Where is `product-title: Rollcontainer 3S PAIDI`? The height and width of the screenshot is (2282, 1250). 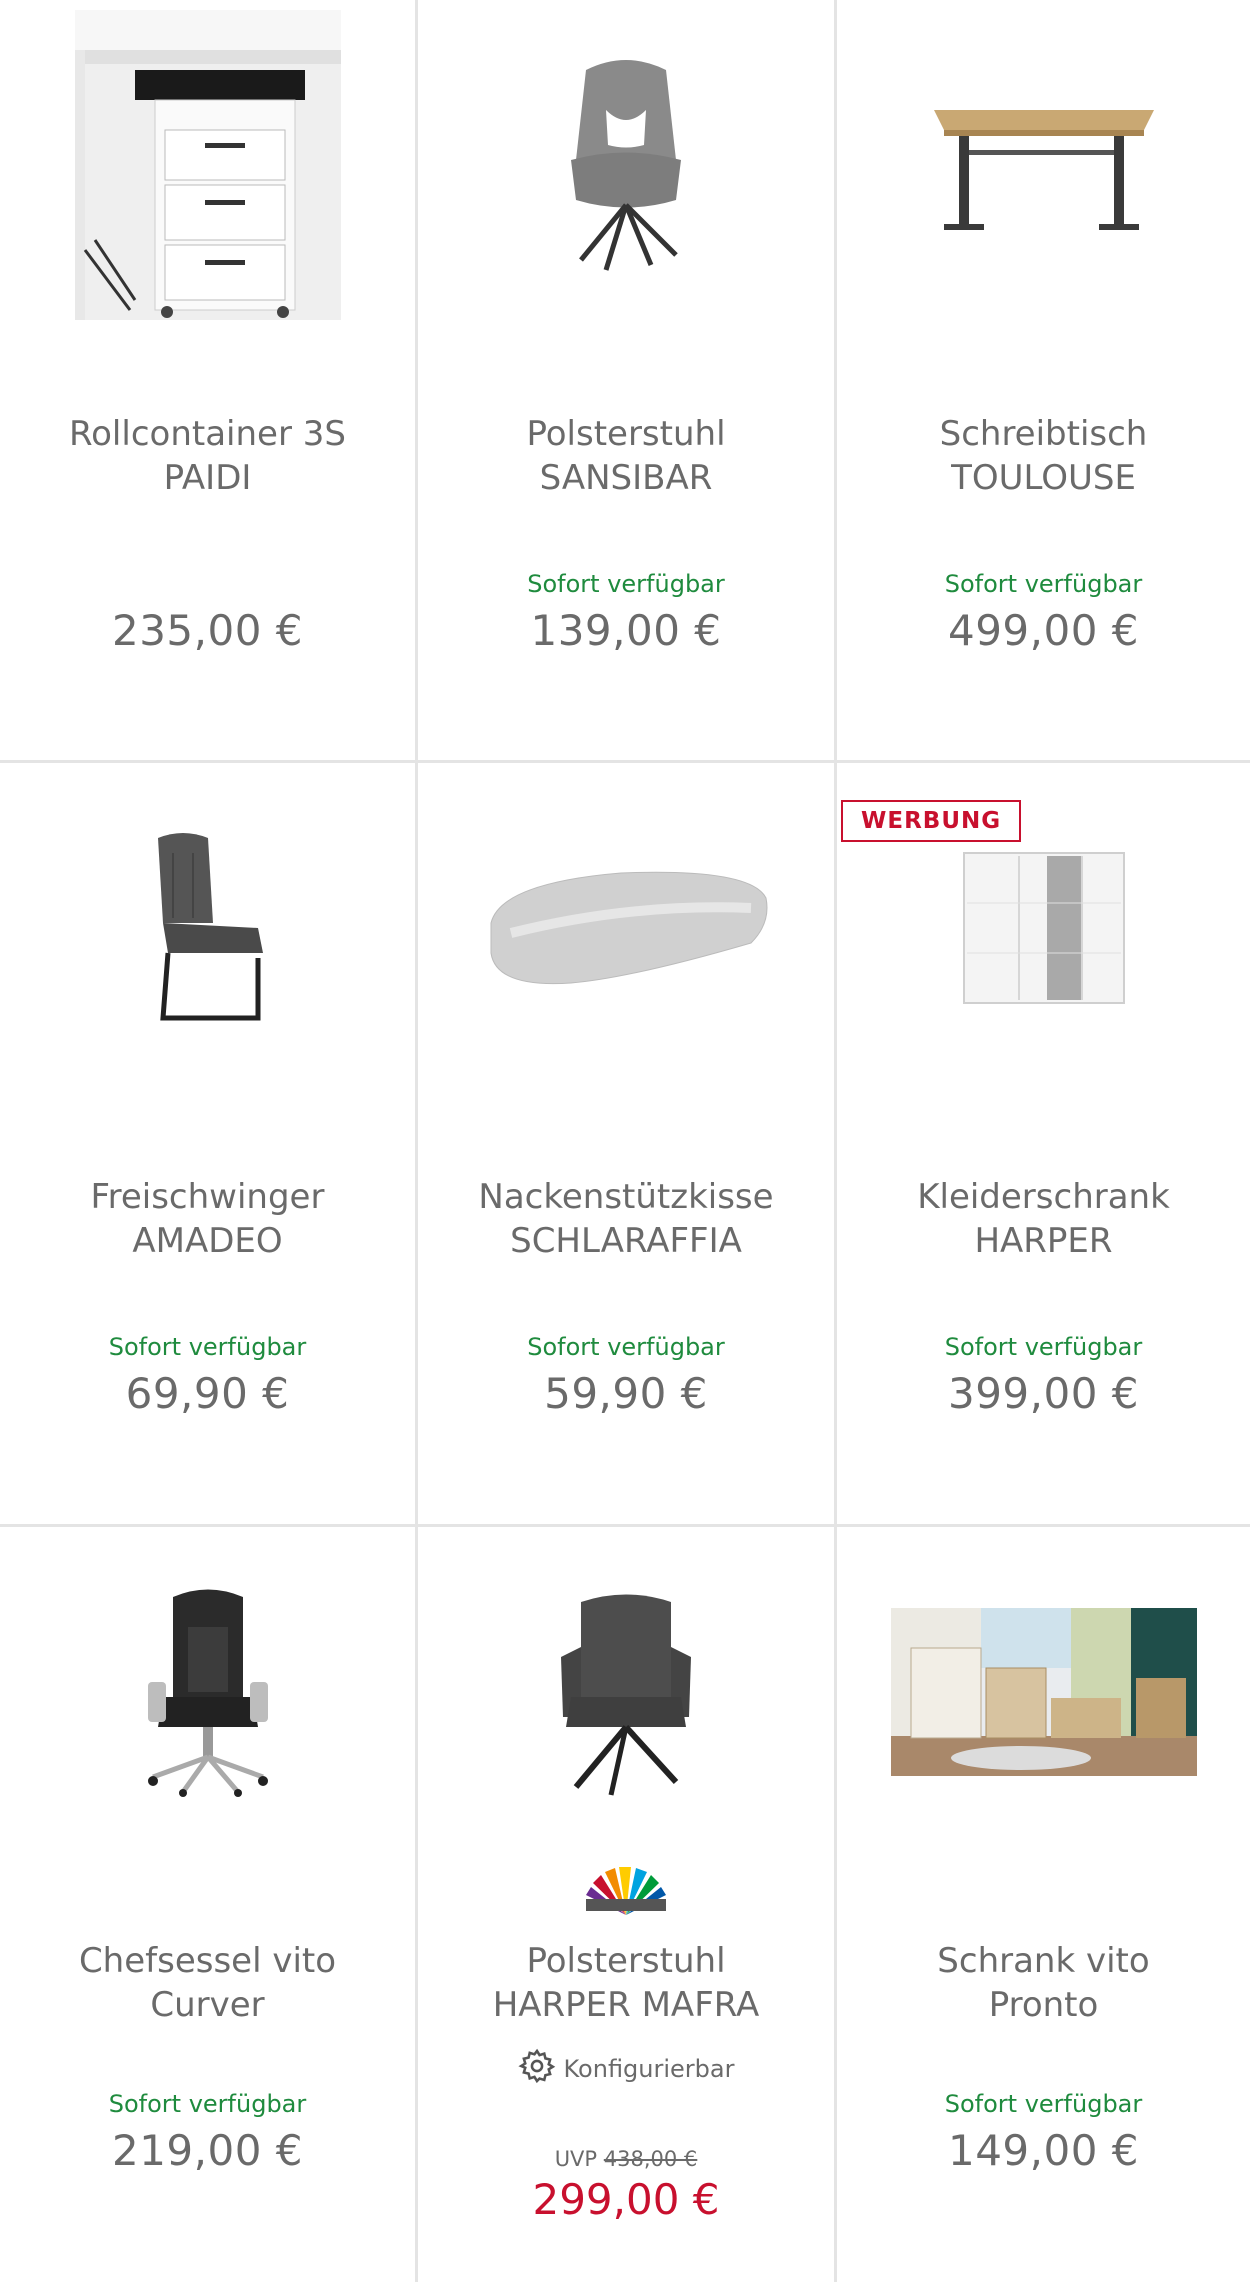
product-title: Rollcontainer 3S PAIDI is located at coordinates (207, 456).